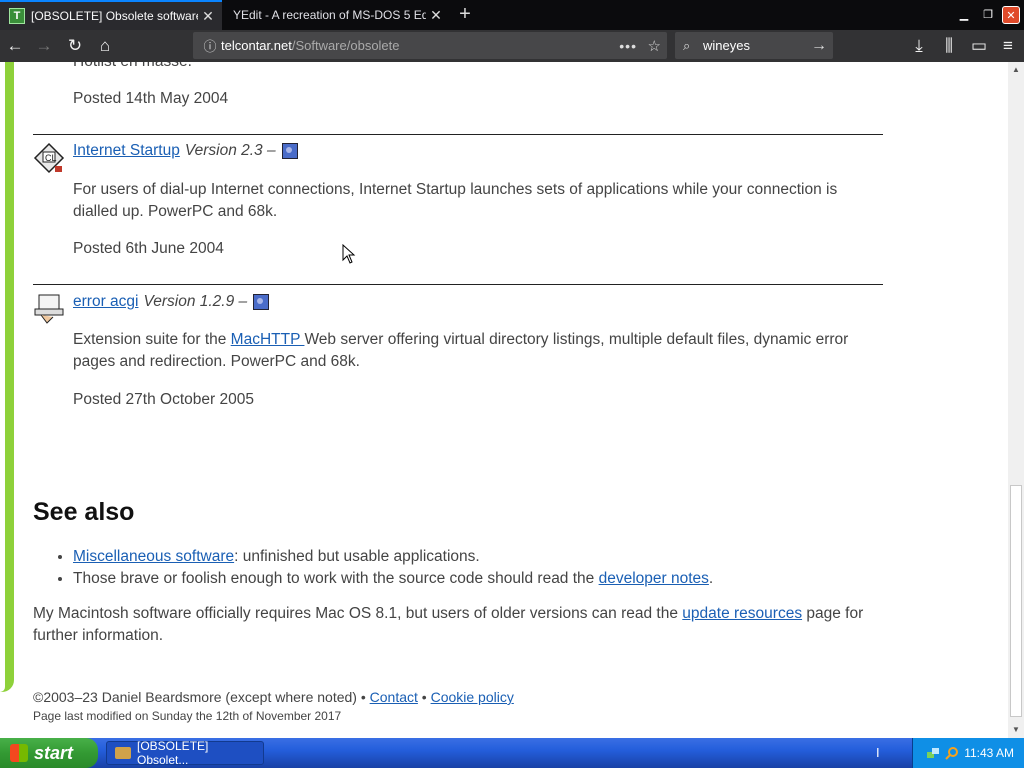  Describe the element at coordinates (687, 45) in the screenshot. I see `search-icon: ⌕` at that location.